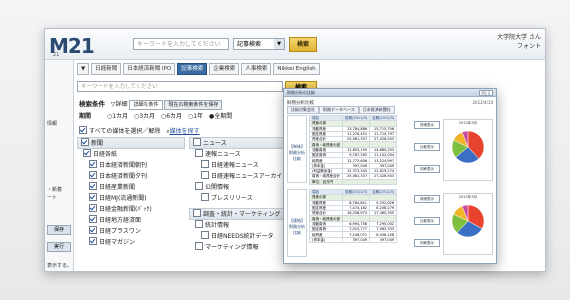 The width and height of the screenshot is (570, 300). I want to click on popup-tab: 日本経済新聞社, so click(376, 110).